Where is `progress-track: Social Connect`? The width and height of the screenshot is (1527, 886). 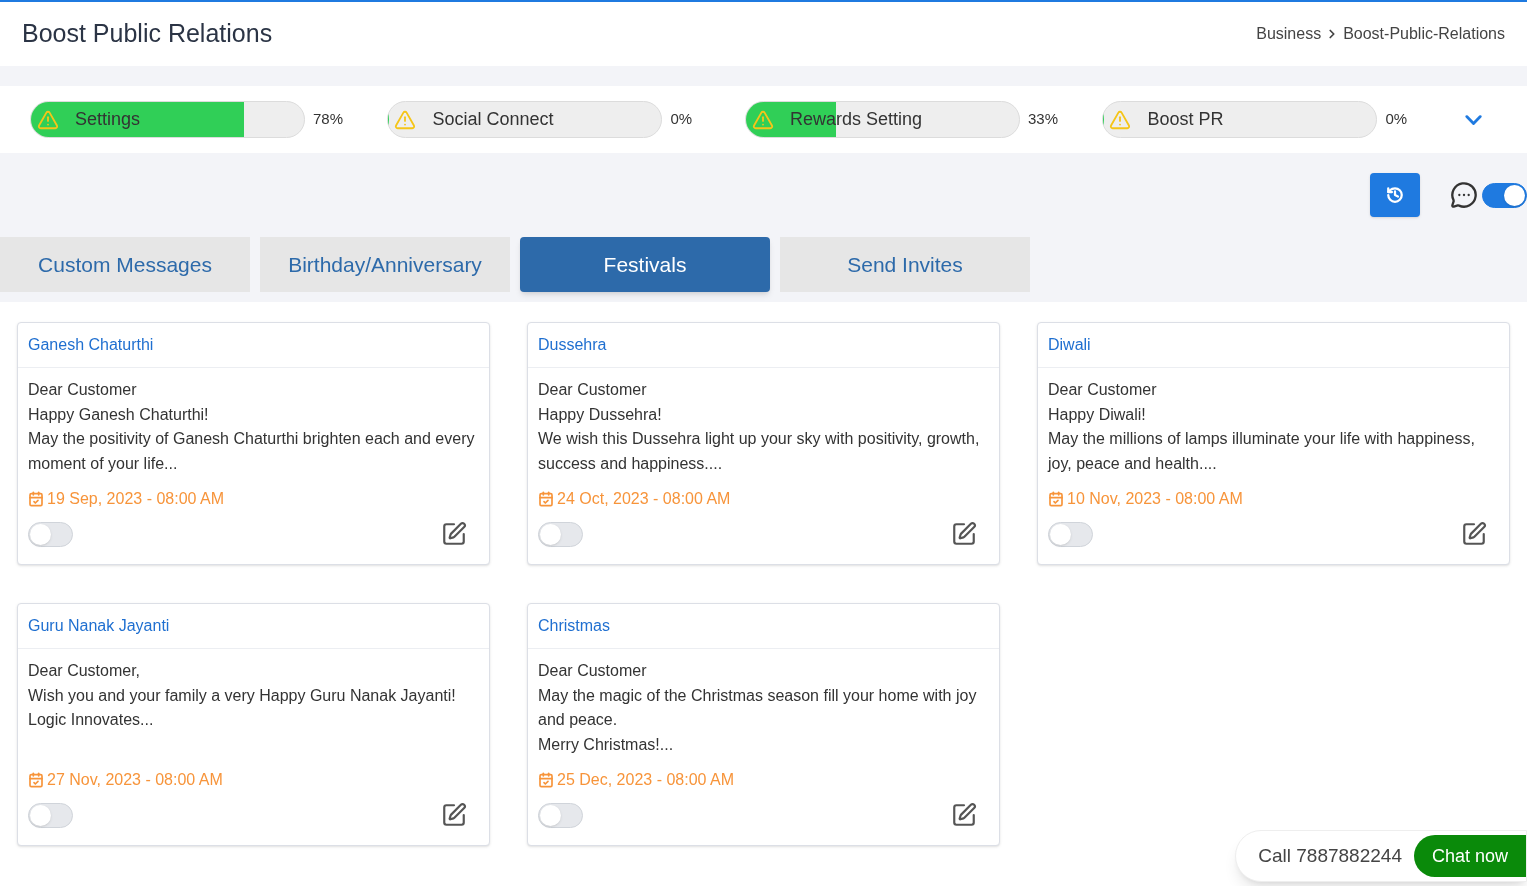 progress-track: Social Connect is located at coordinates (525, 119).